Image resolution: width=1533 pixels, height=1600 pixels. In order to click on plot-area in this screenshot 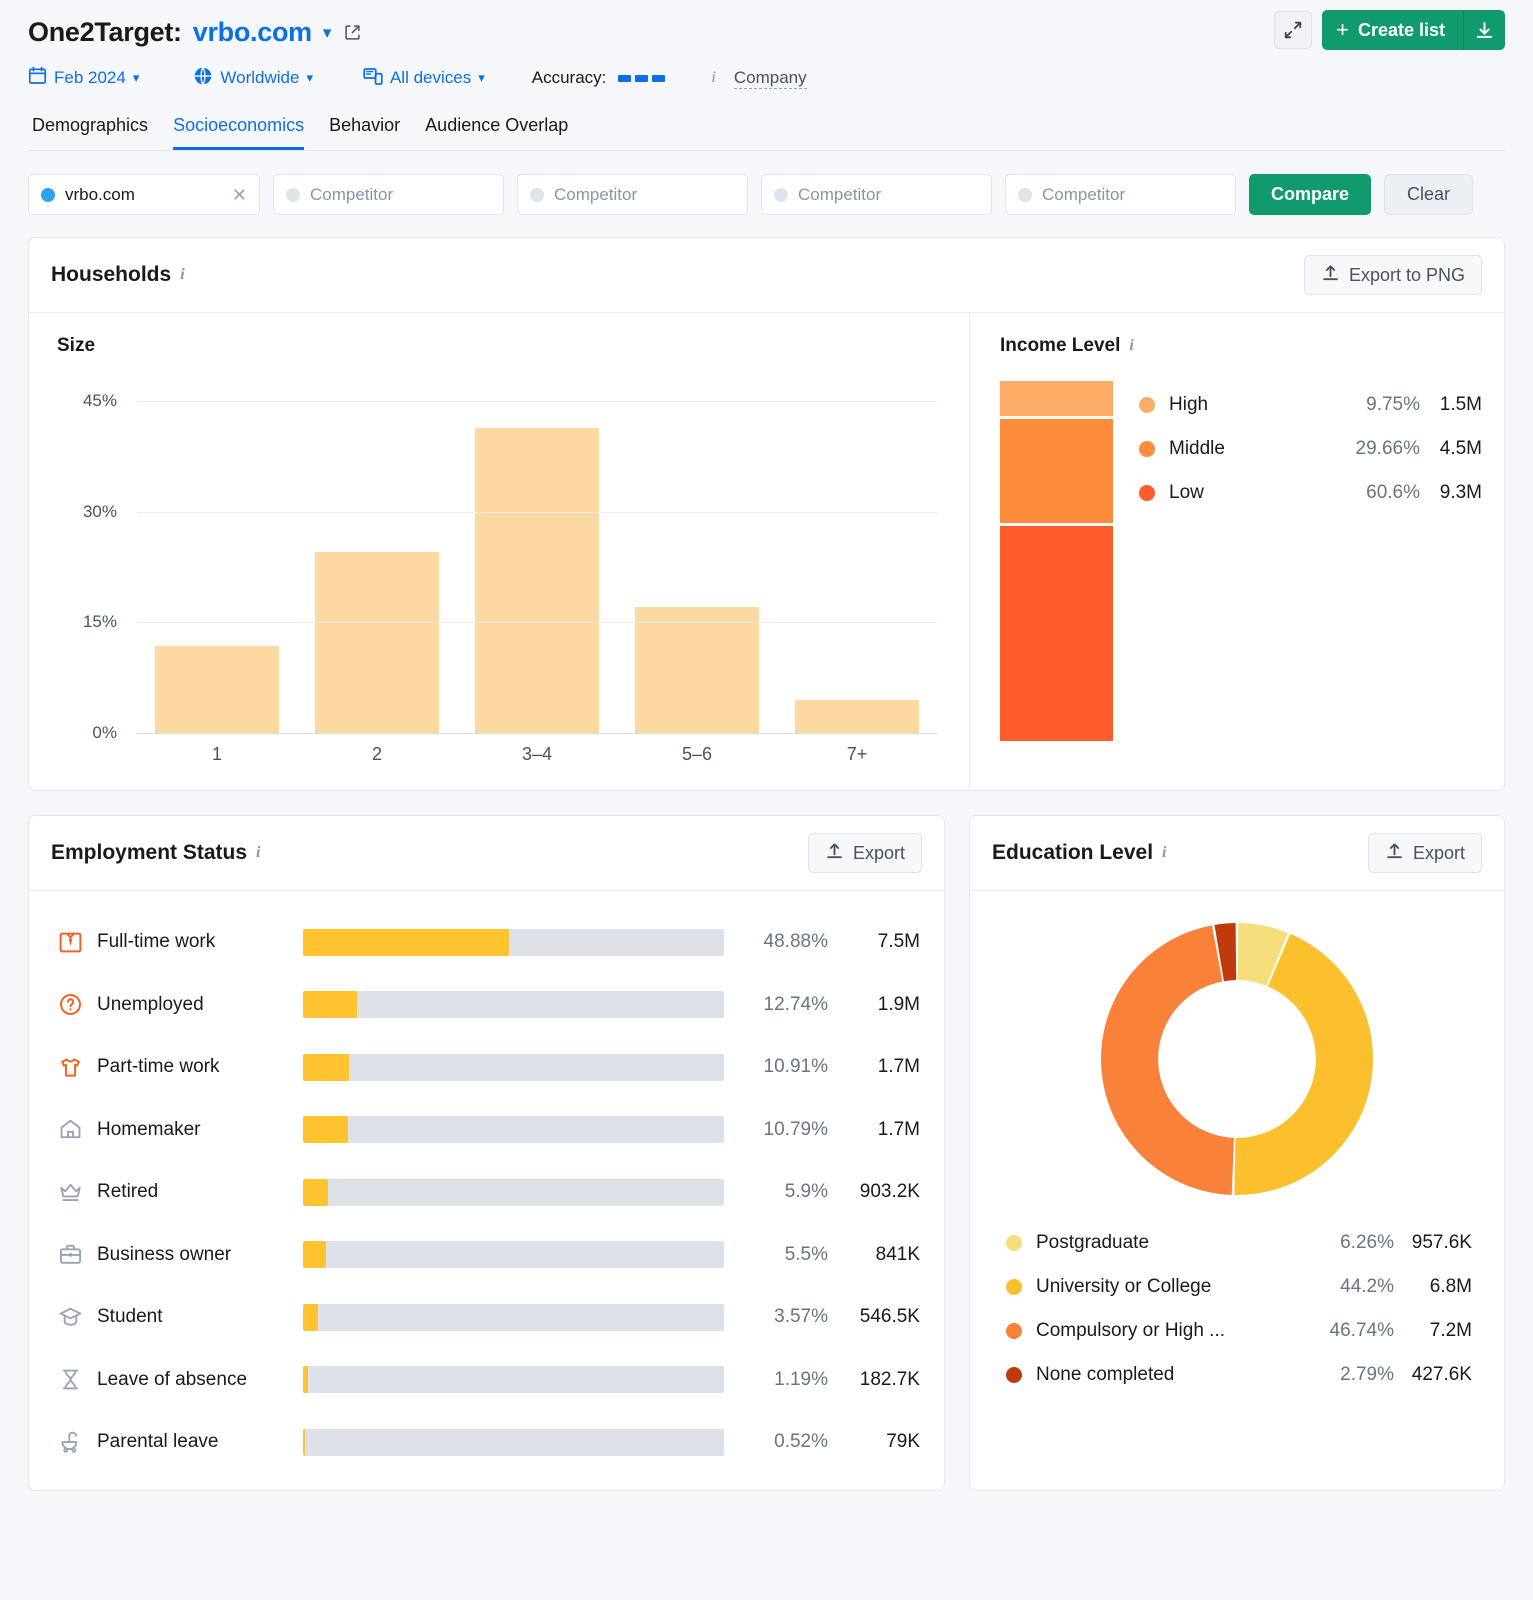, I will do `click(537, 556)`.